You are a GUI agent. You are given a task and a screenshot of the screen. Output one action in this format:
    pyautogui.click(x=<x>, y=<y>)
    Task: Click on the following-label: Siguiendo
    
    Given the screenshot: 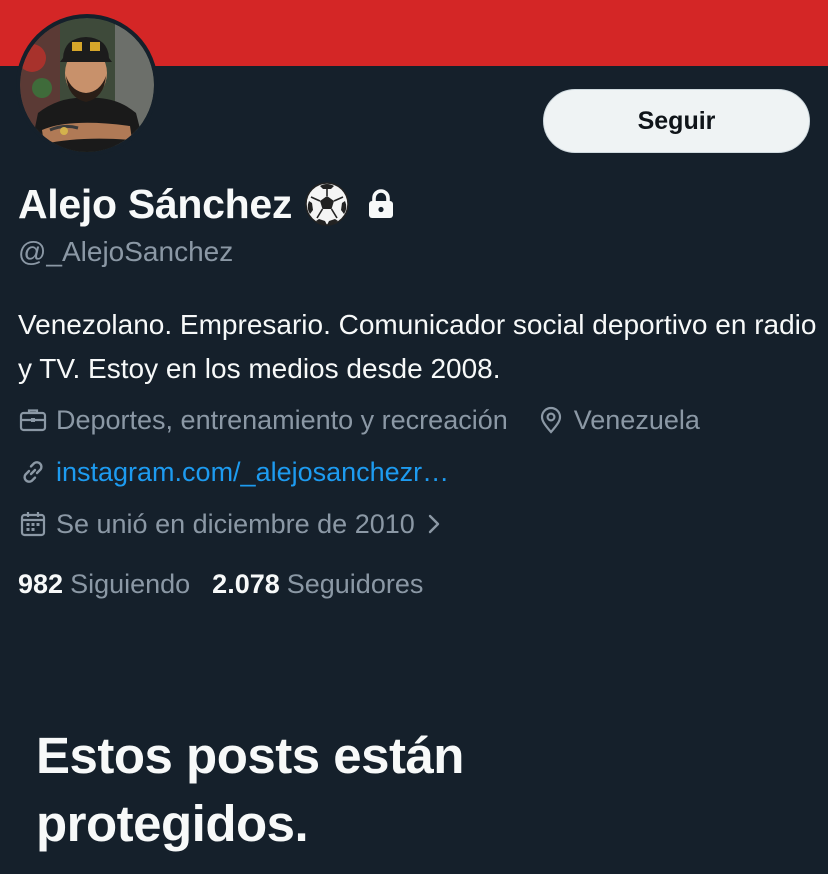 What is the action you would take?
    pyautogui.click(x=130, y=583)
    